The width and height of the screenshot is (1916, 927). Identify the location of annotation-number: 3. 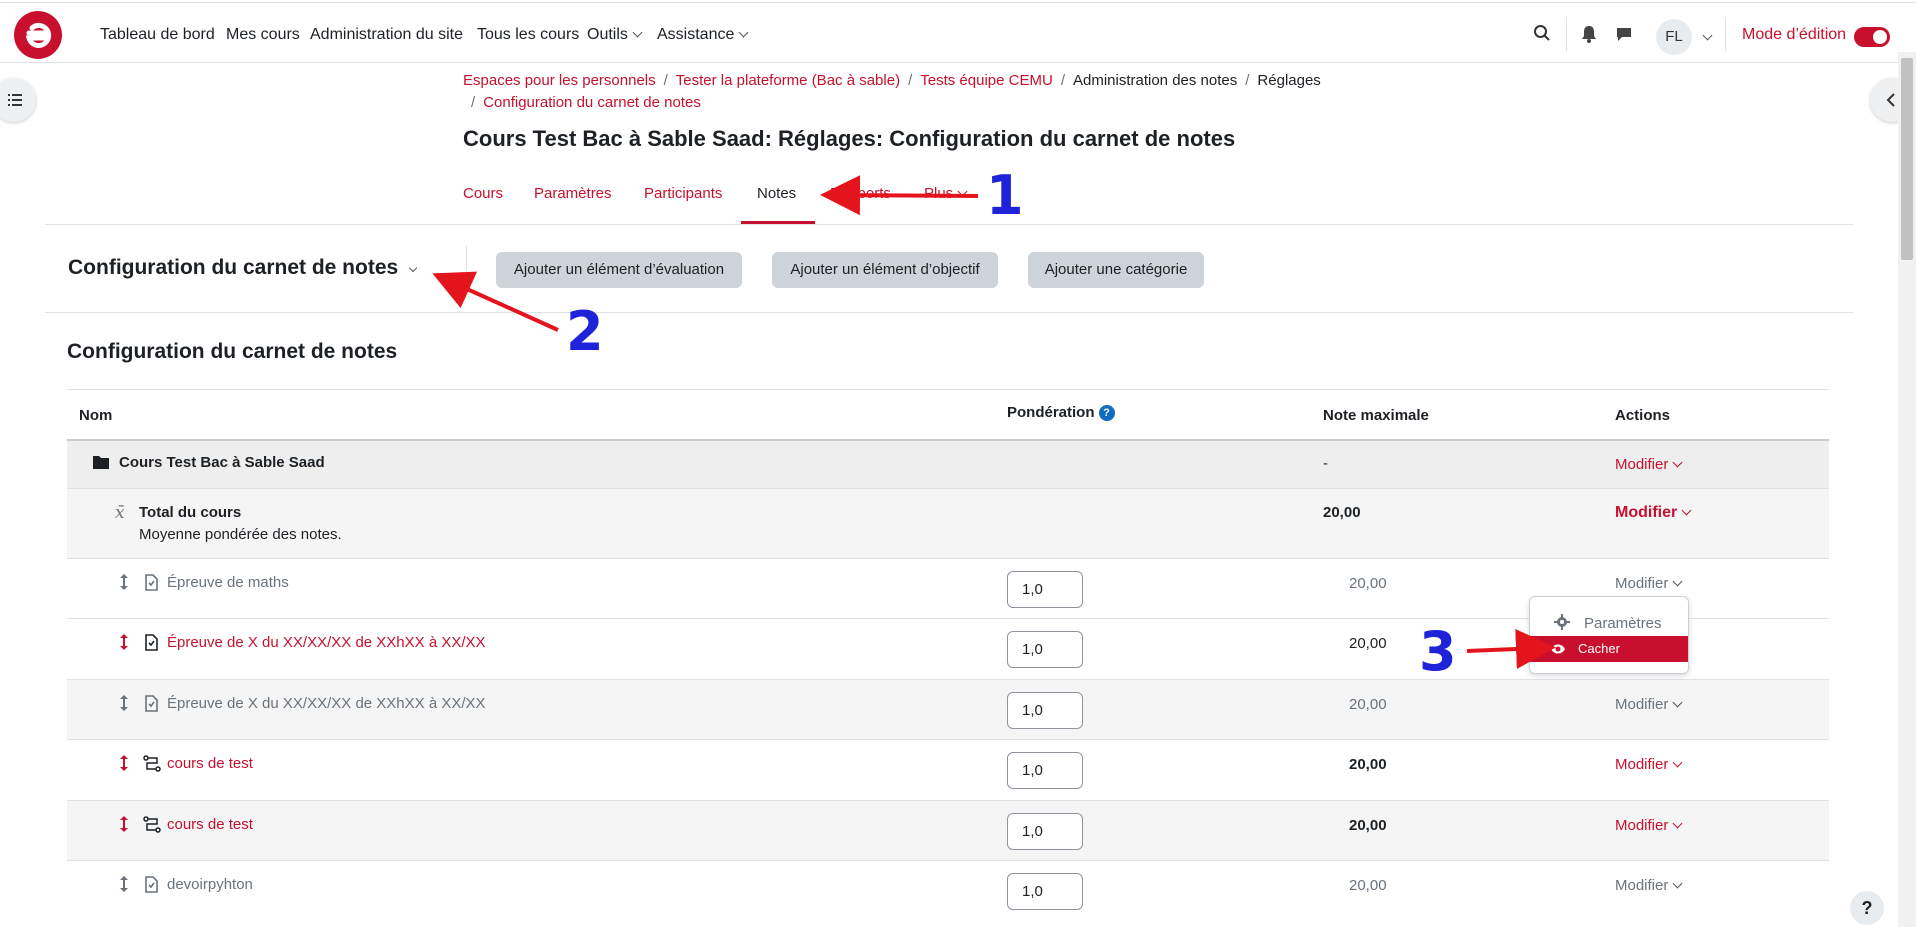
(1438, 651).